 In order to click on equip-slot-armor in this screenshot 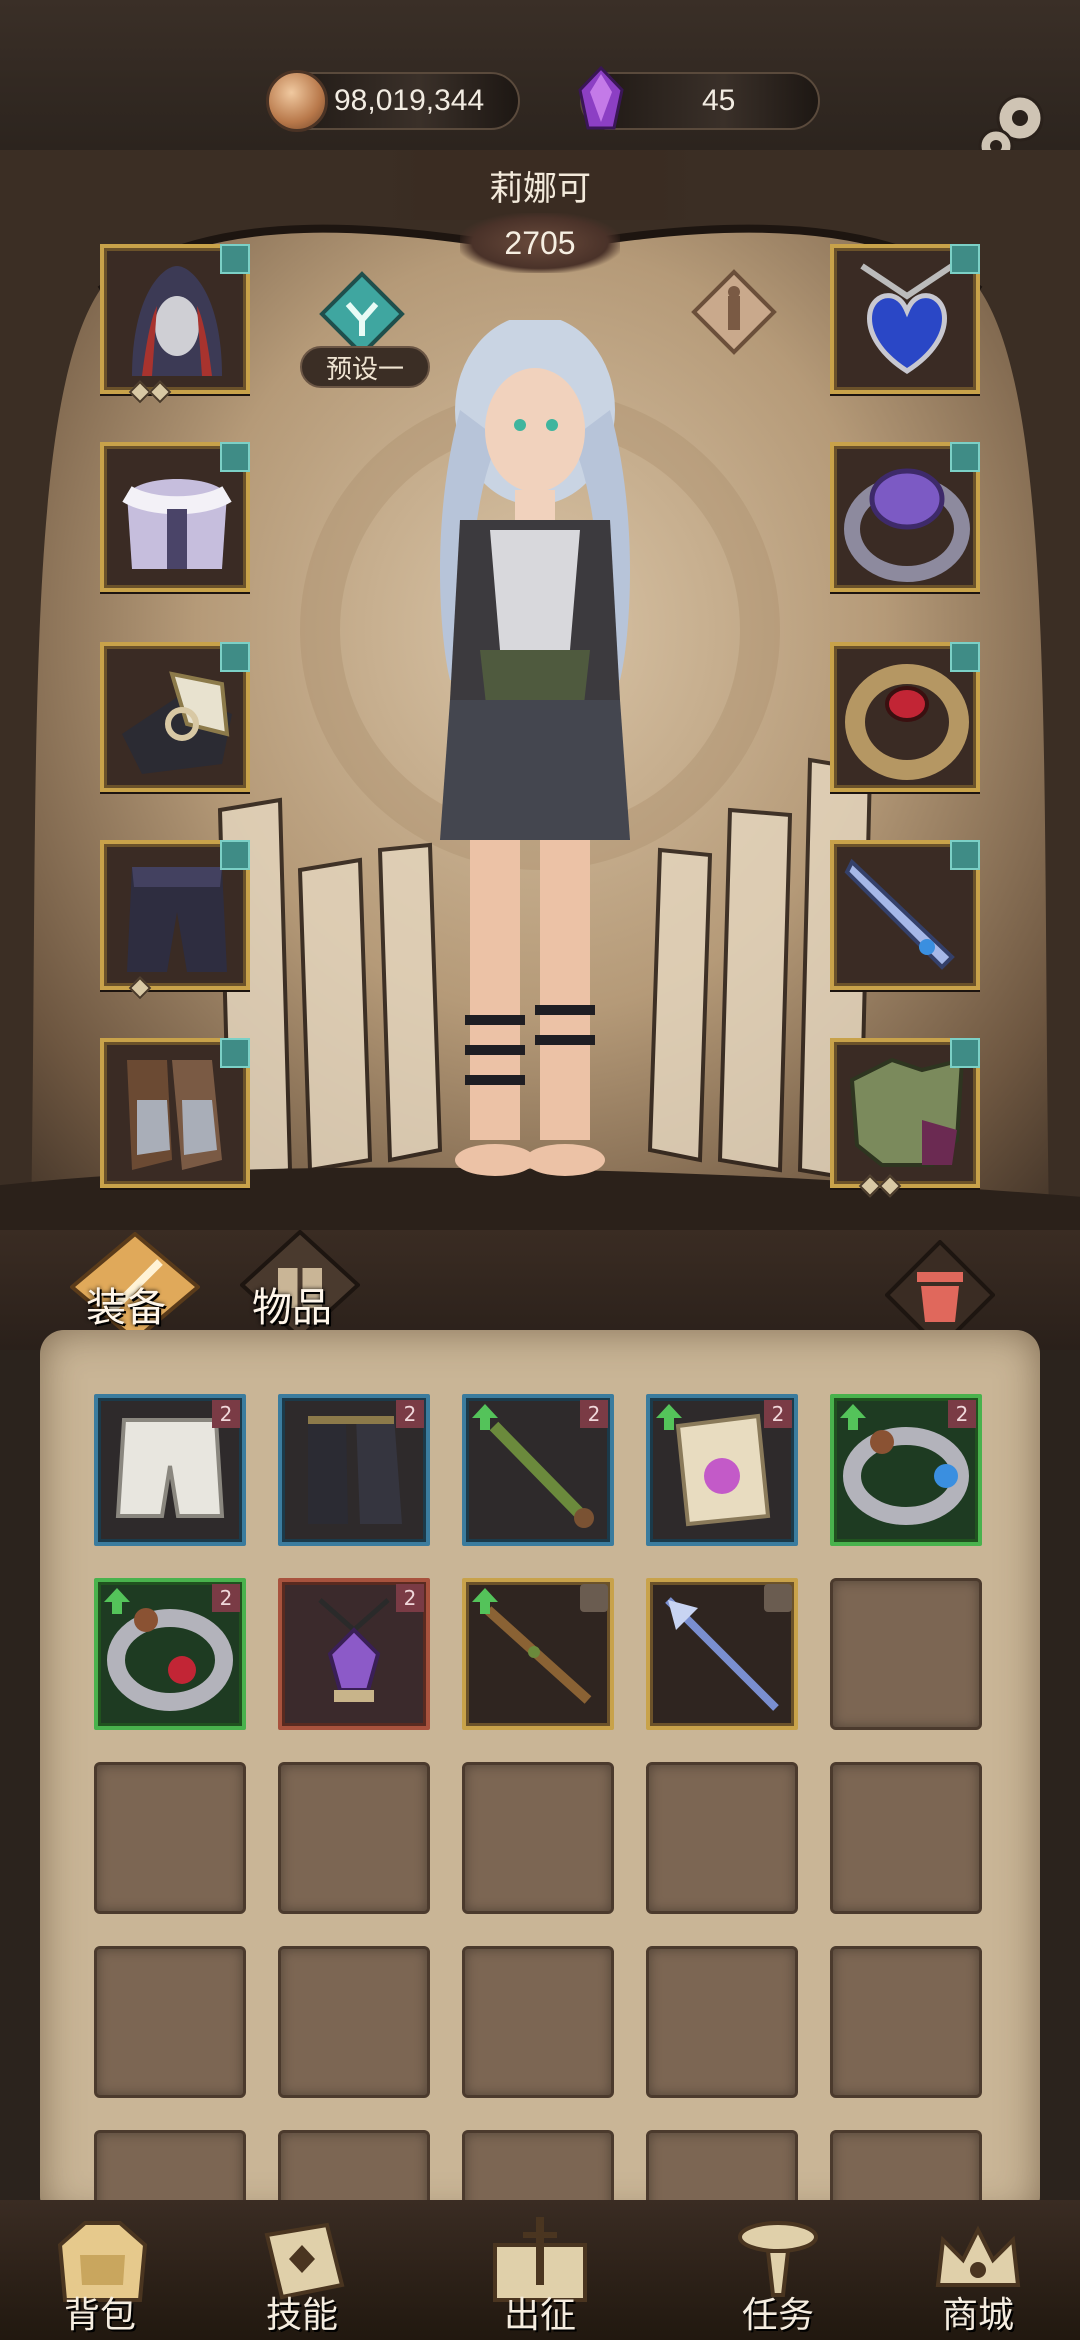, I will do `click(175, 517)`.